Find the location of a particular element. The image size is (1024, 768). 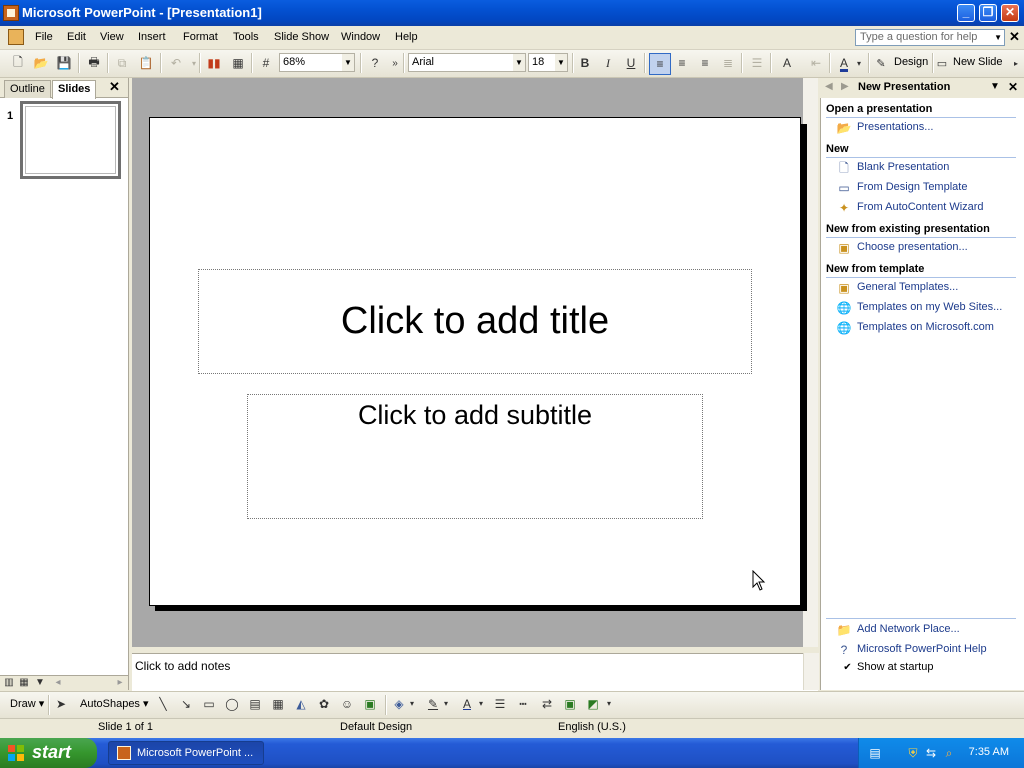

search-icon: ⌕ is located at coordinates (949, 753).